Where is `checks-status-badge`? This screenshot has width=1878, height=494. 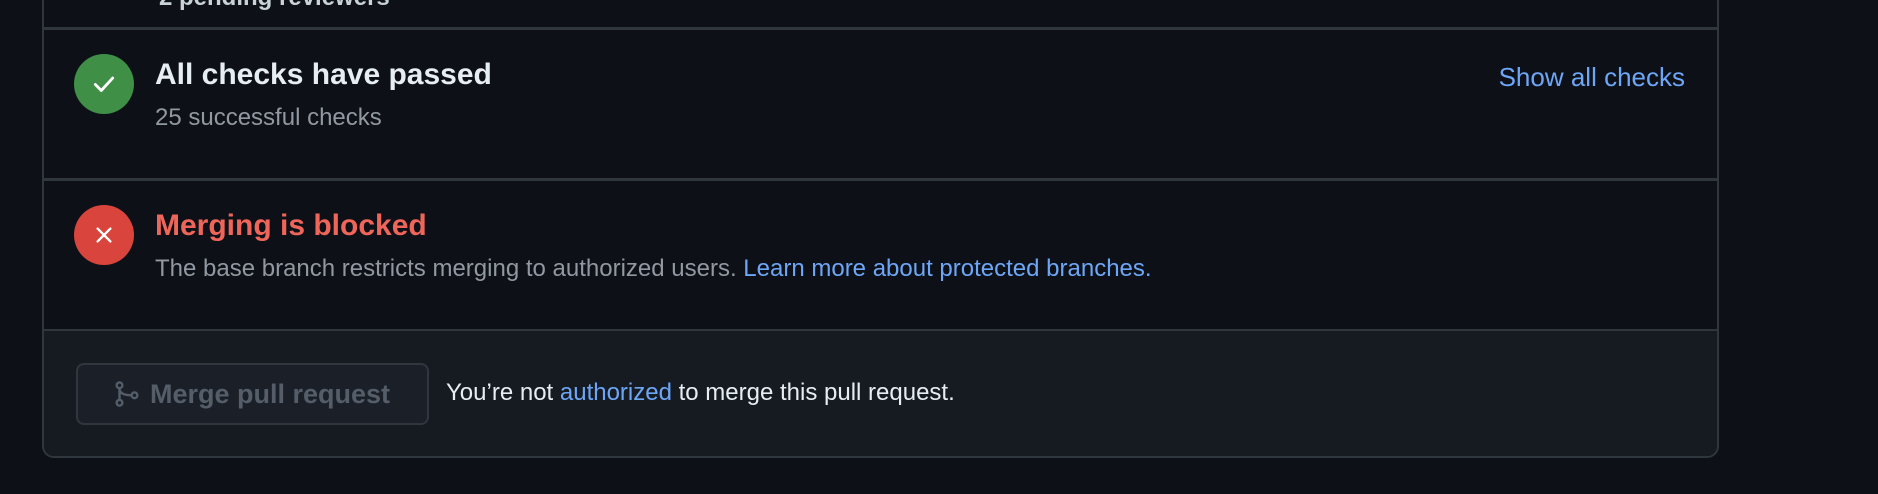 checks-status-badge is located at coordinates (104, 84).